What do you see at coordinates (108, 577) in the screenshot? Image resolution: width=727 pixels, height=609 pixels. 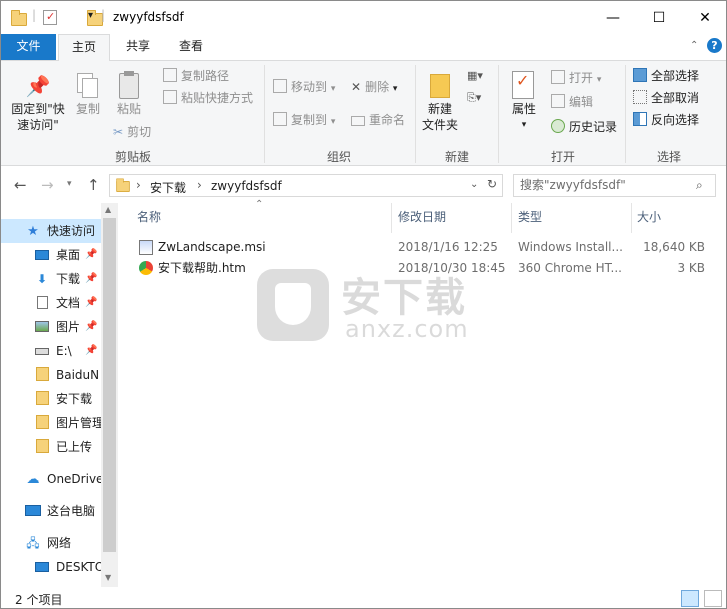 I see `scroll-down-icon: ▼` at bounding box center [108, 577].